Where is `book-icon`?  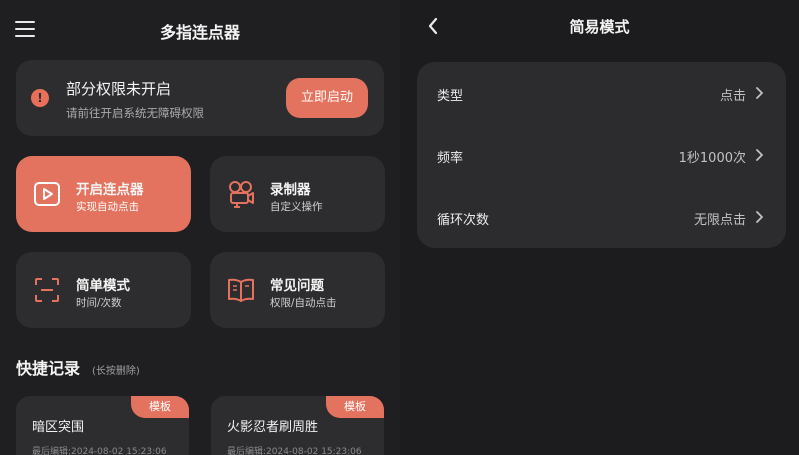 book-icon is located at coordinates (241, 290).